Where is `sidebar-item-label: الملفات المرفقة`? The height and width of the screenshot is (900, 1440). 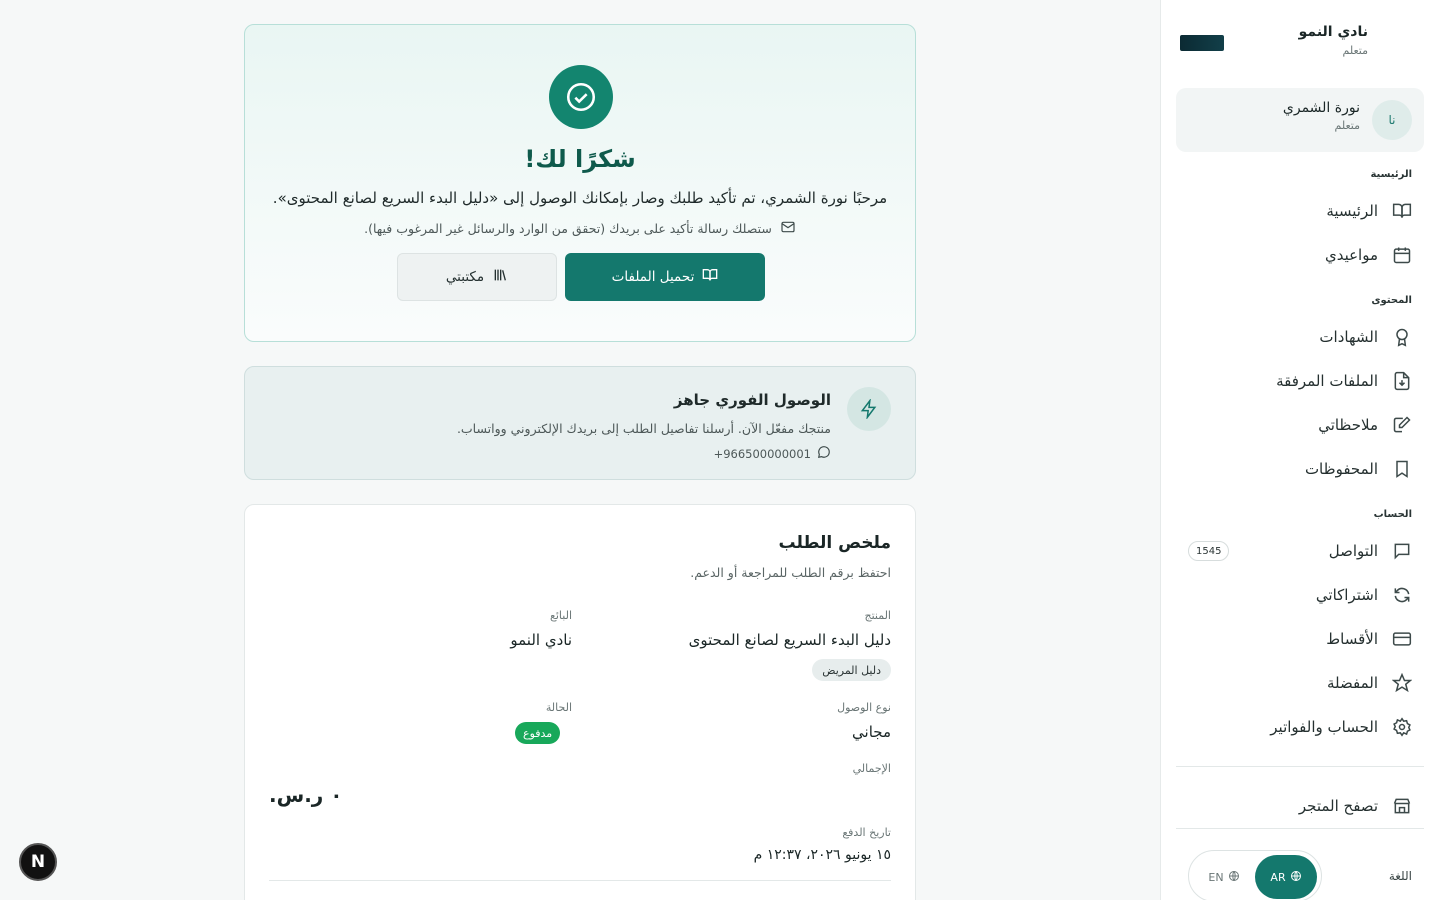 sidebar-item-label: الملفات المرفقة is located at coordinates (1327, 381).